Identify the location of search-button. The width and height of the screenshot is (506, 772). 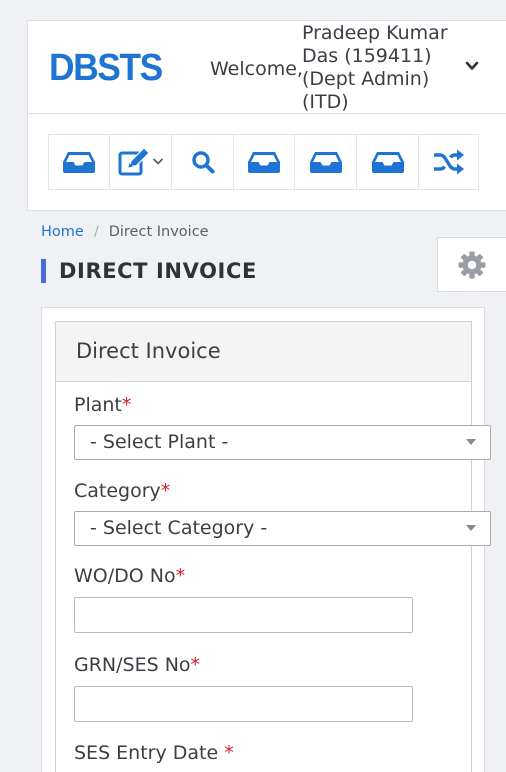
(203, 162).